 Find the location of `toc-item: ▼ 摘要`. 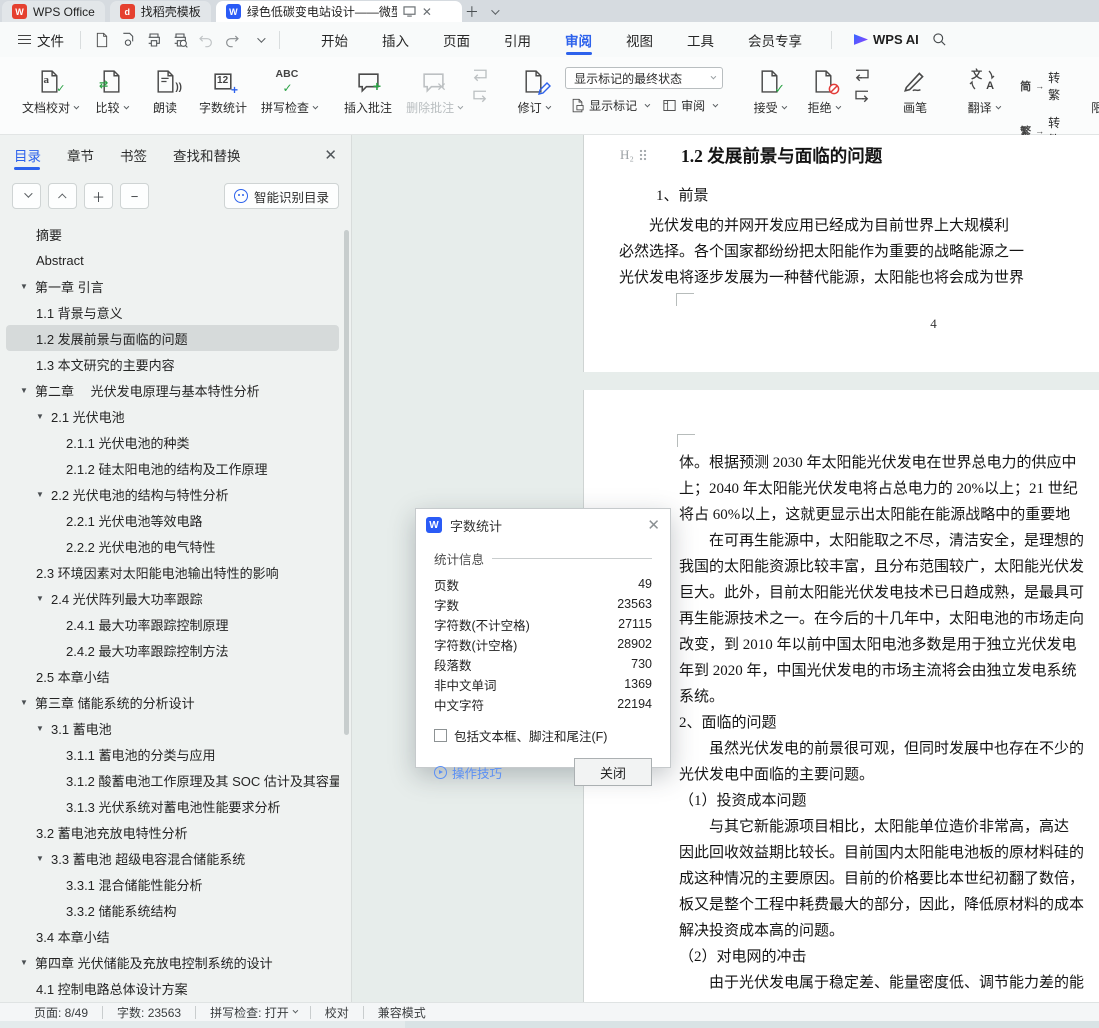

toc-item: ▼ 摘要 is located at coordinates (172, 234).